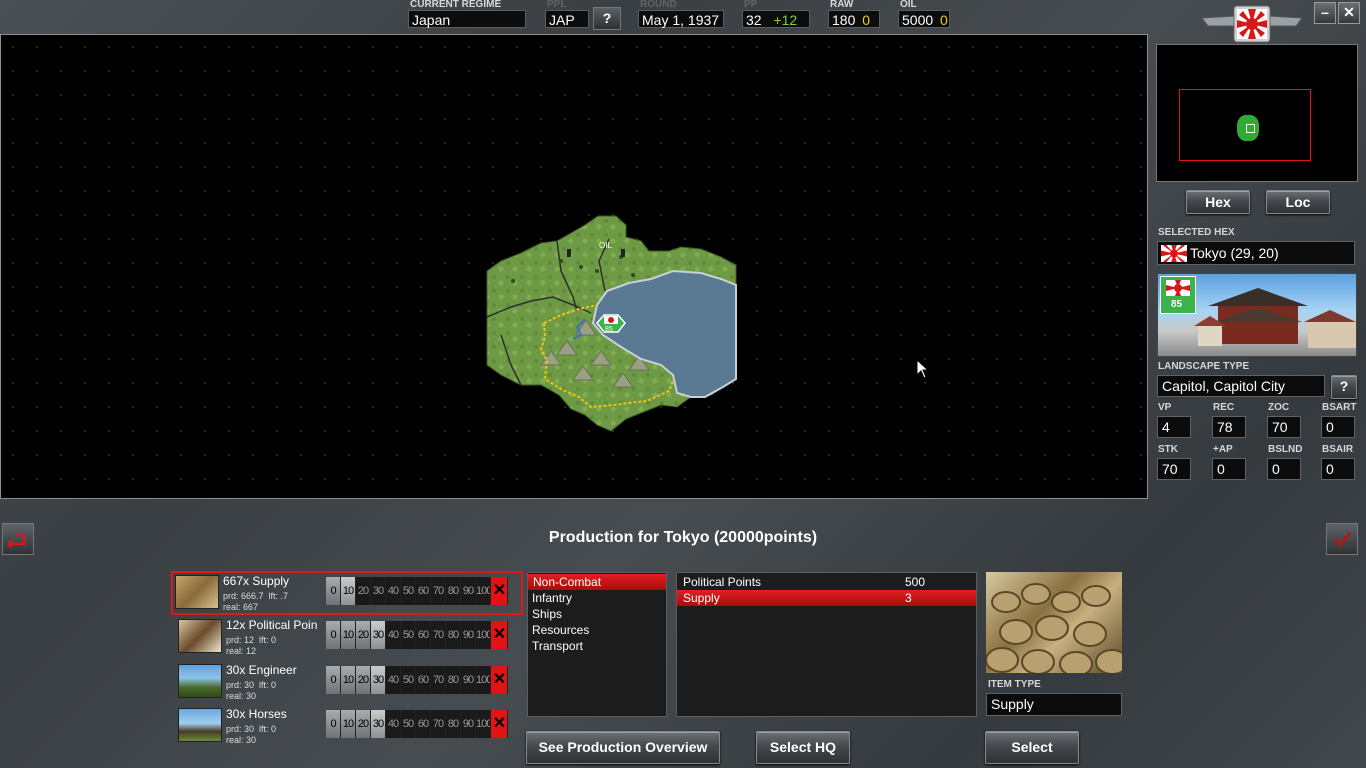  I want to click on regime-emblem-icon, so click(1252, 24).